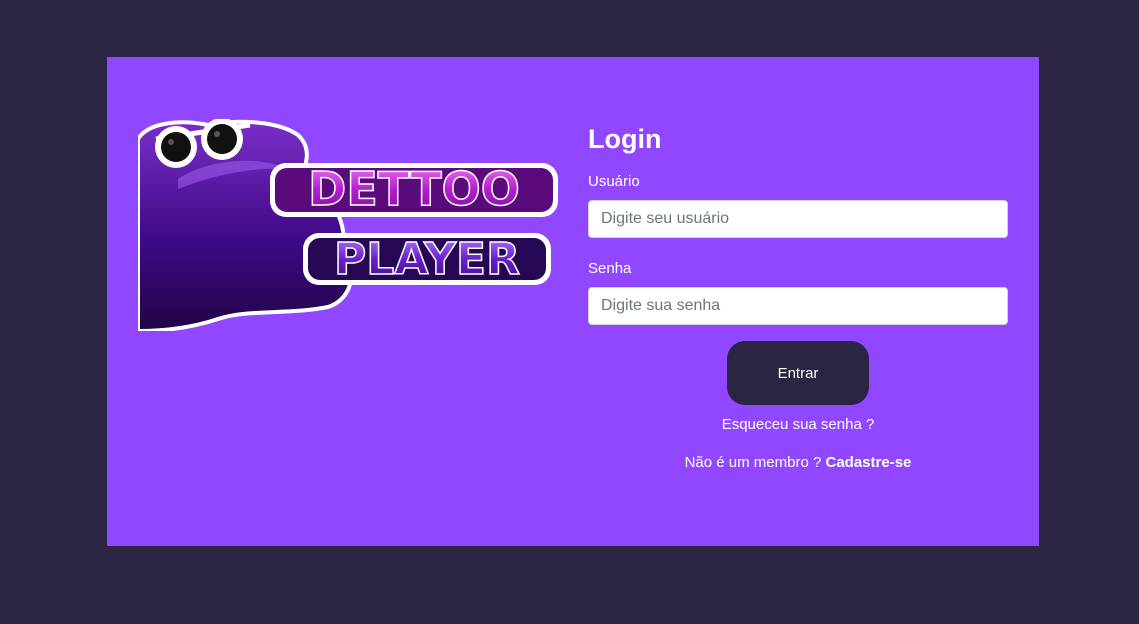 The width and height of the screenshot is (1139, 624). What do you see at coordinates (869, 462) in the screenshot?
I see `signup-link: Cadastre-se` at bounding box center [869, 462].